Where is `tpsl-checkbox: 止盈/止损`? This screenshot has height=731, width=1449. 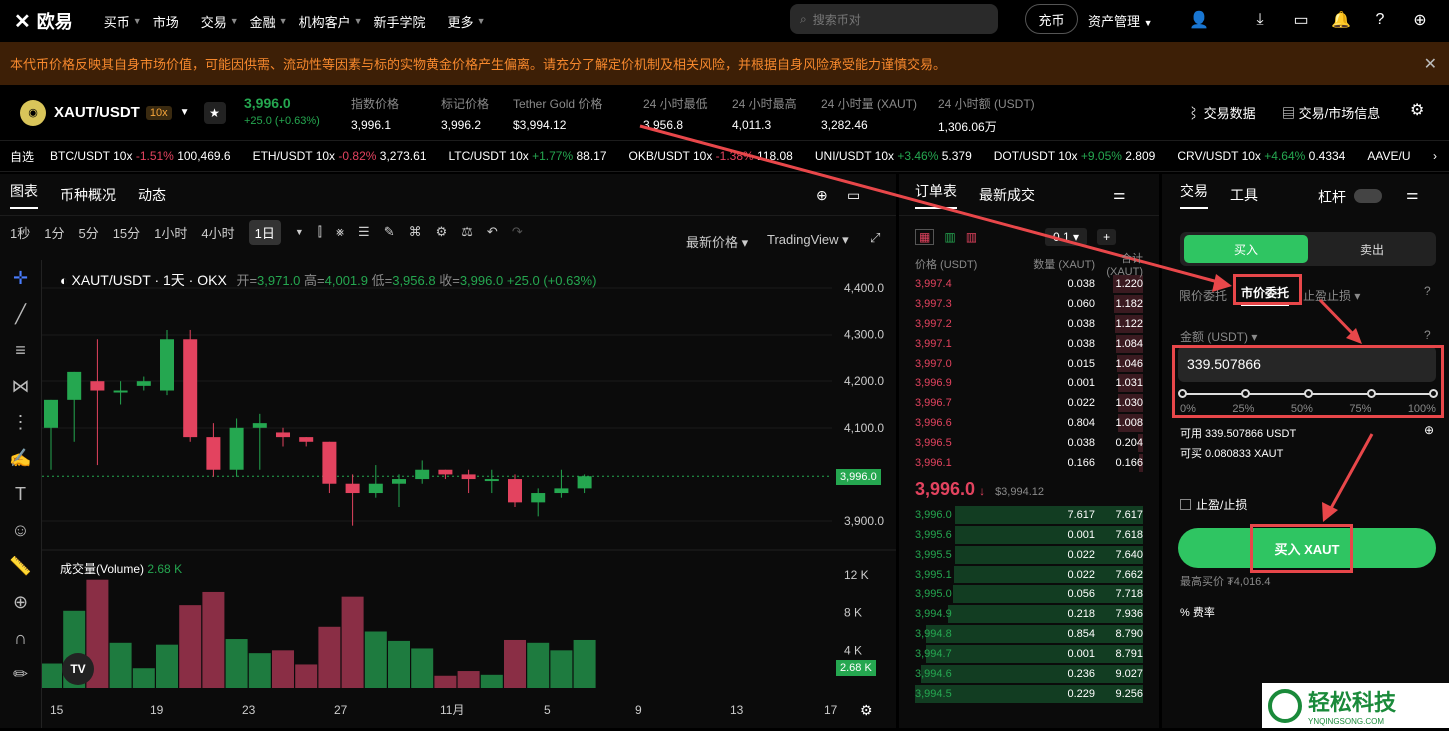
tpsl-checkbox: 止盈/止损 is located at coordinates (1213, 504).